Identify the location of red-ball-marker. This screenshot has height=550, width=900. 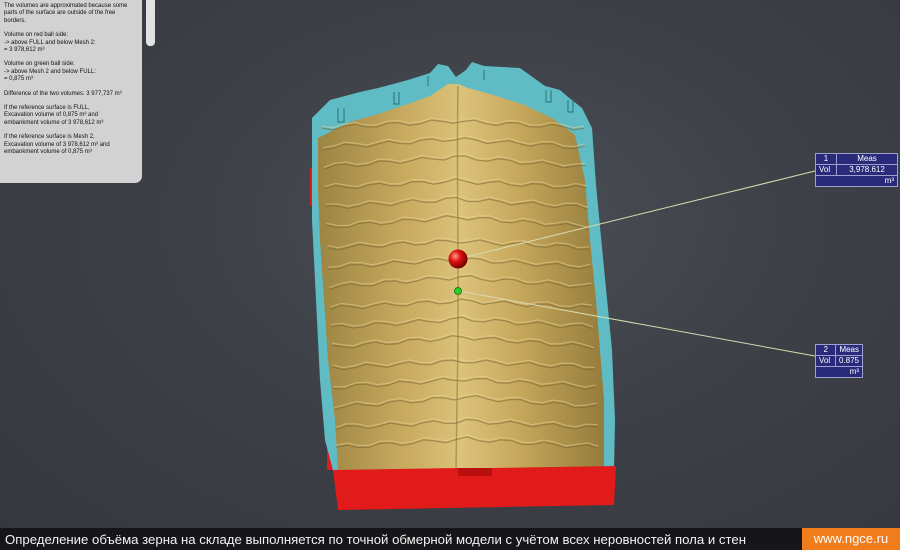
(458, 259).